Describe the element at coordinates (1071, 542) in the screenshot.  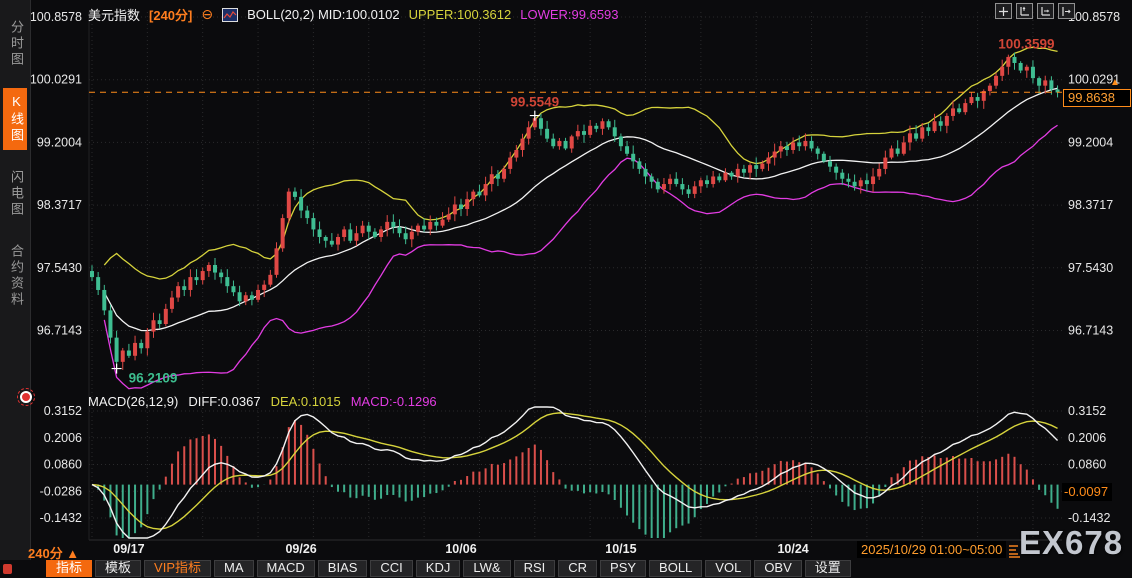
I see `brand-watermark: EX678` at that location.